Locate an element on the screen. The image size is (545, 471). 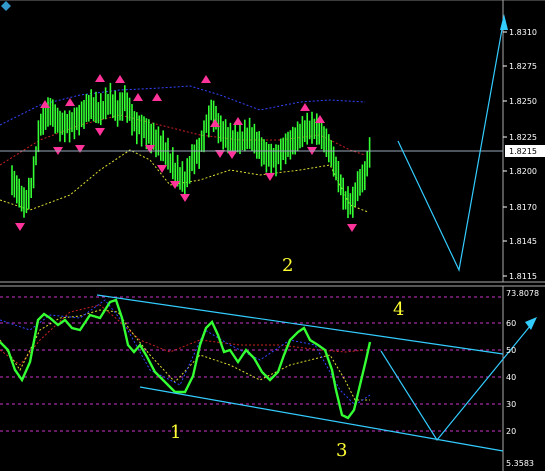
osc-tick-label: 30 is located at coordinates (511, 404).